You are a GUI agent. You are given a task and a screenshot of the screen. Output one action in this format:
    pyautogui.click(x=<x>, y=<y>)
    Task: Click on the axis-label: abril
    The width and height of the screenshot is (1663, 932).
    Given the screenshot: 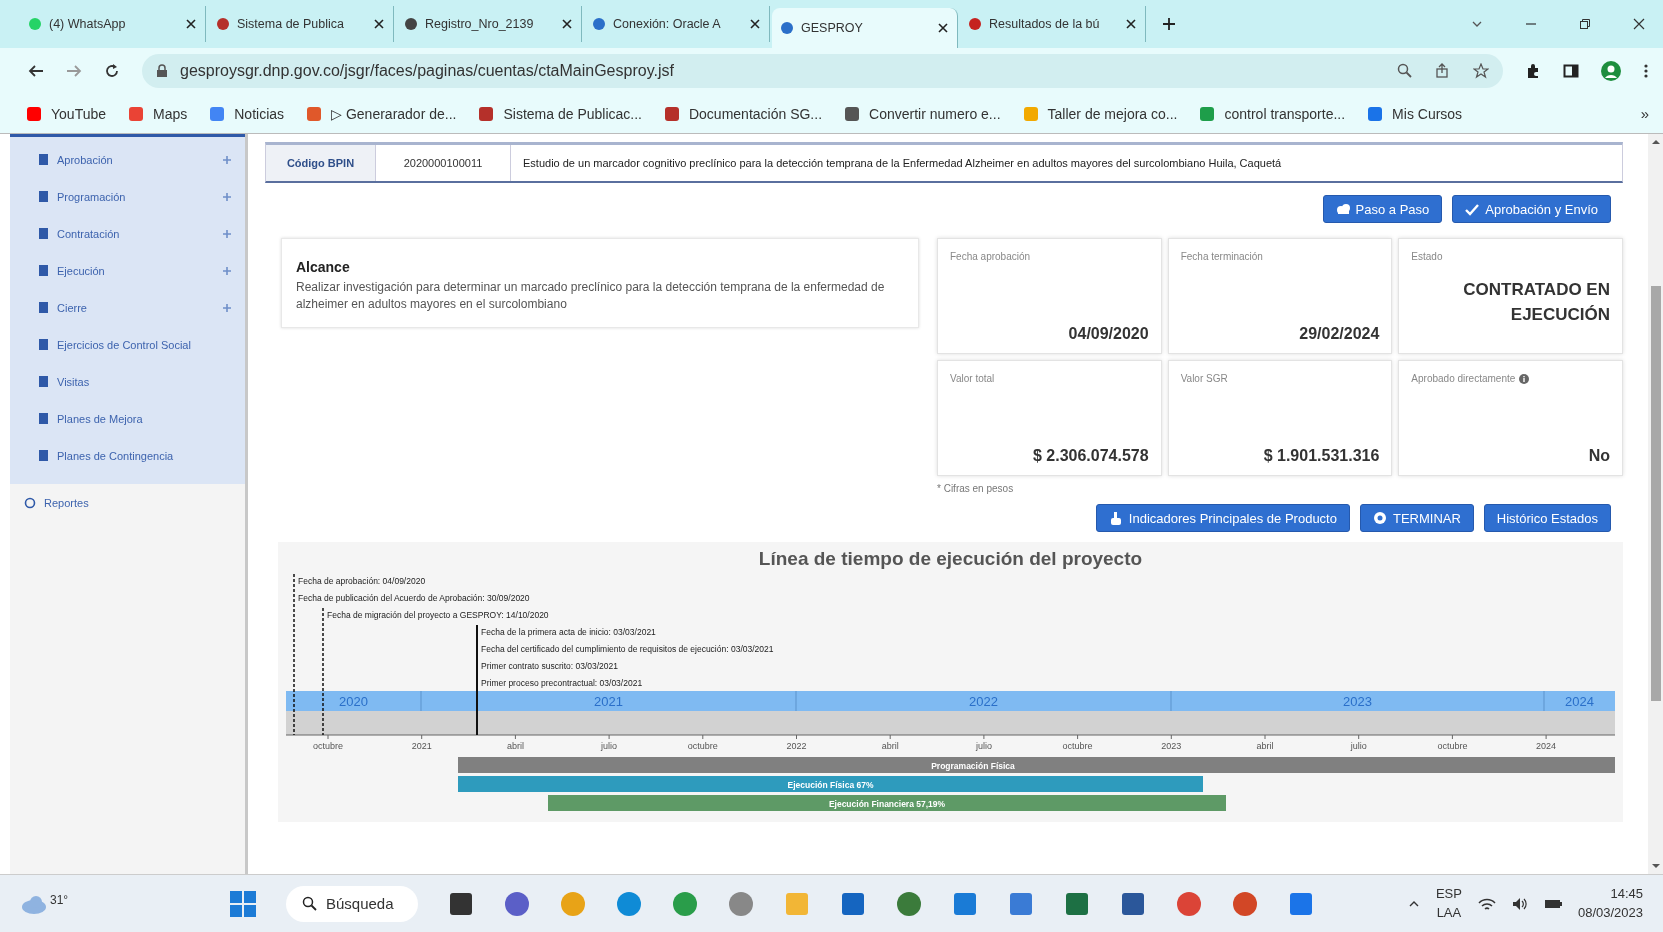 What is the action you would take?
    pyautogui.click(x=515, y=746)
    